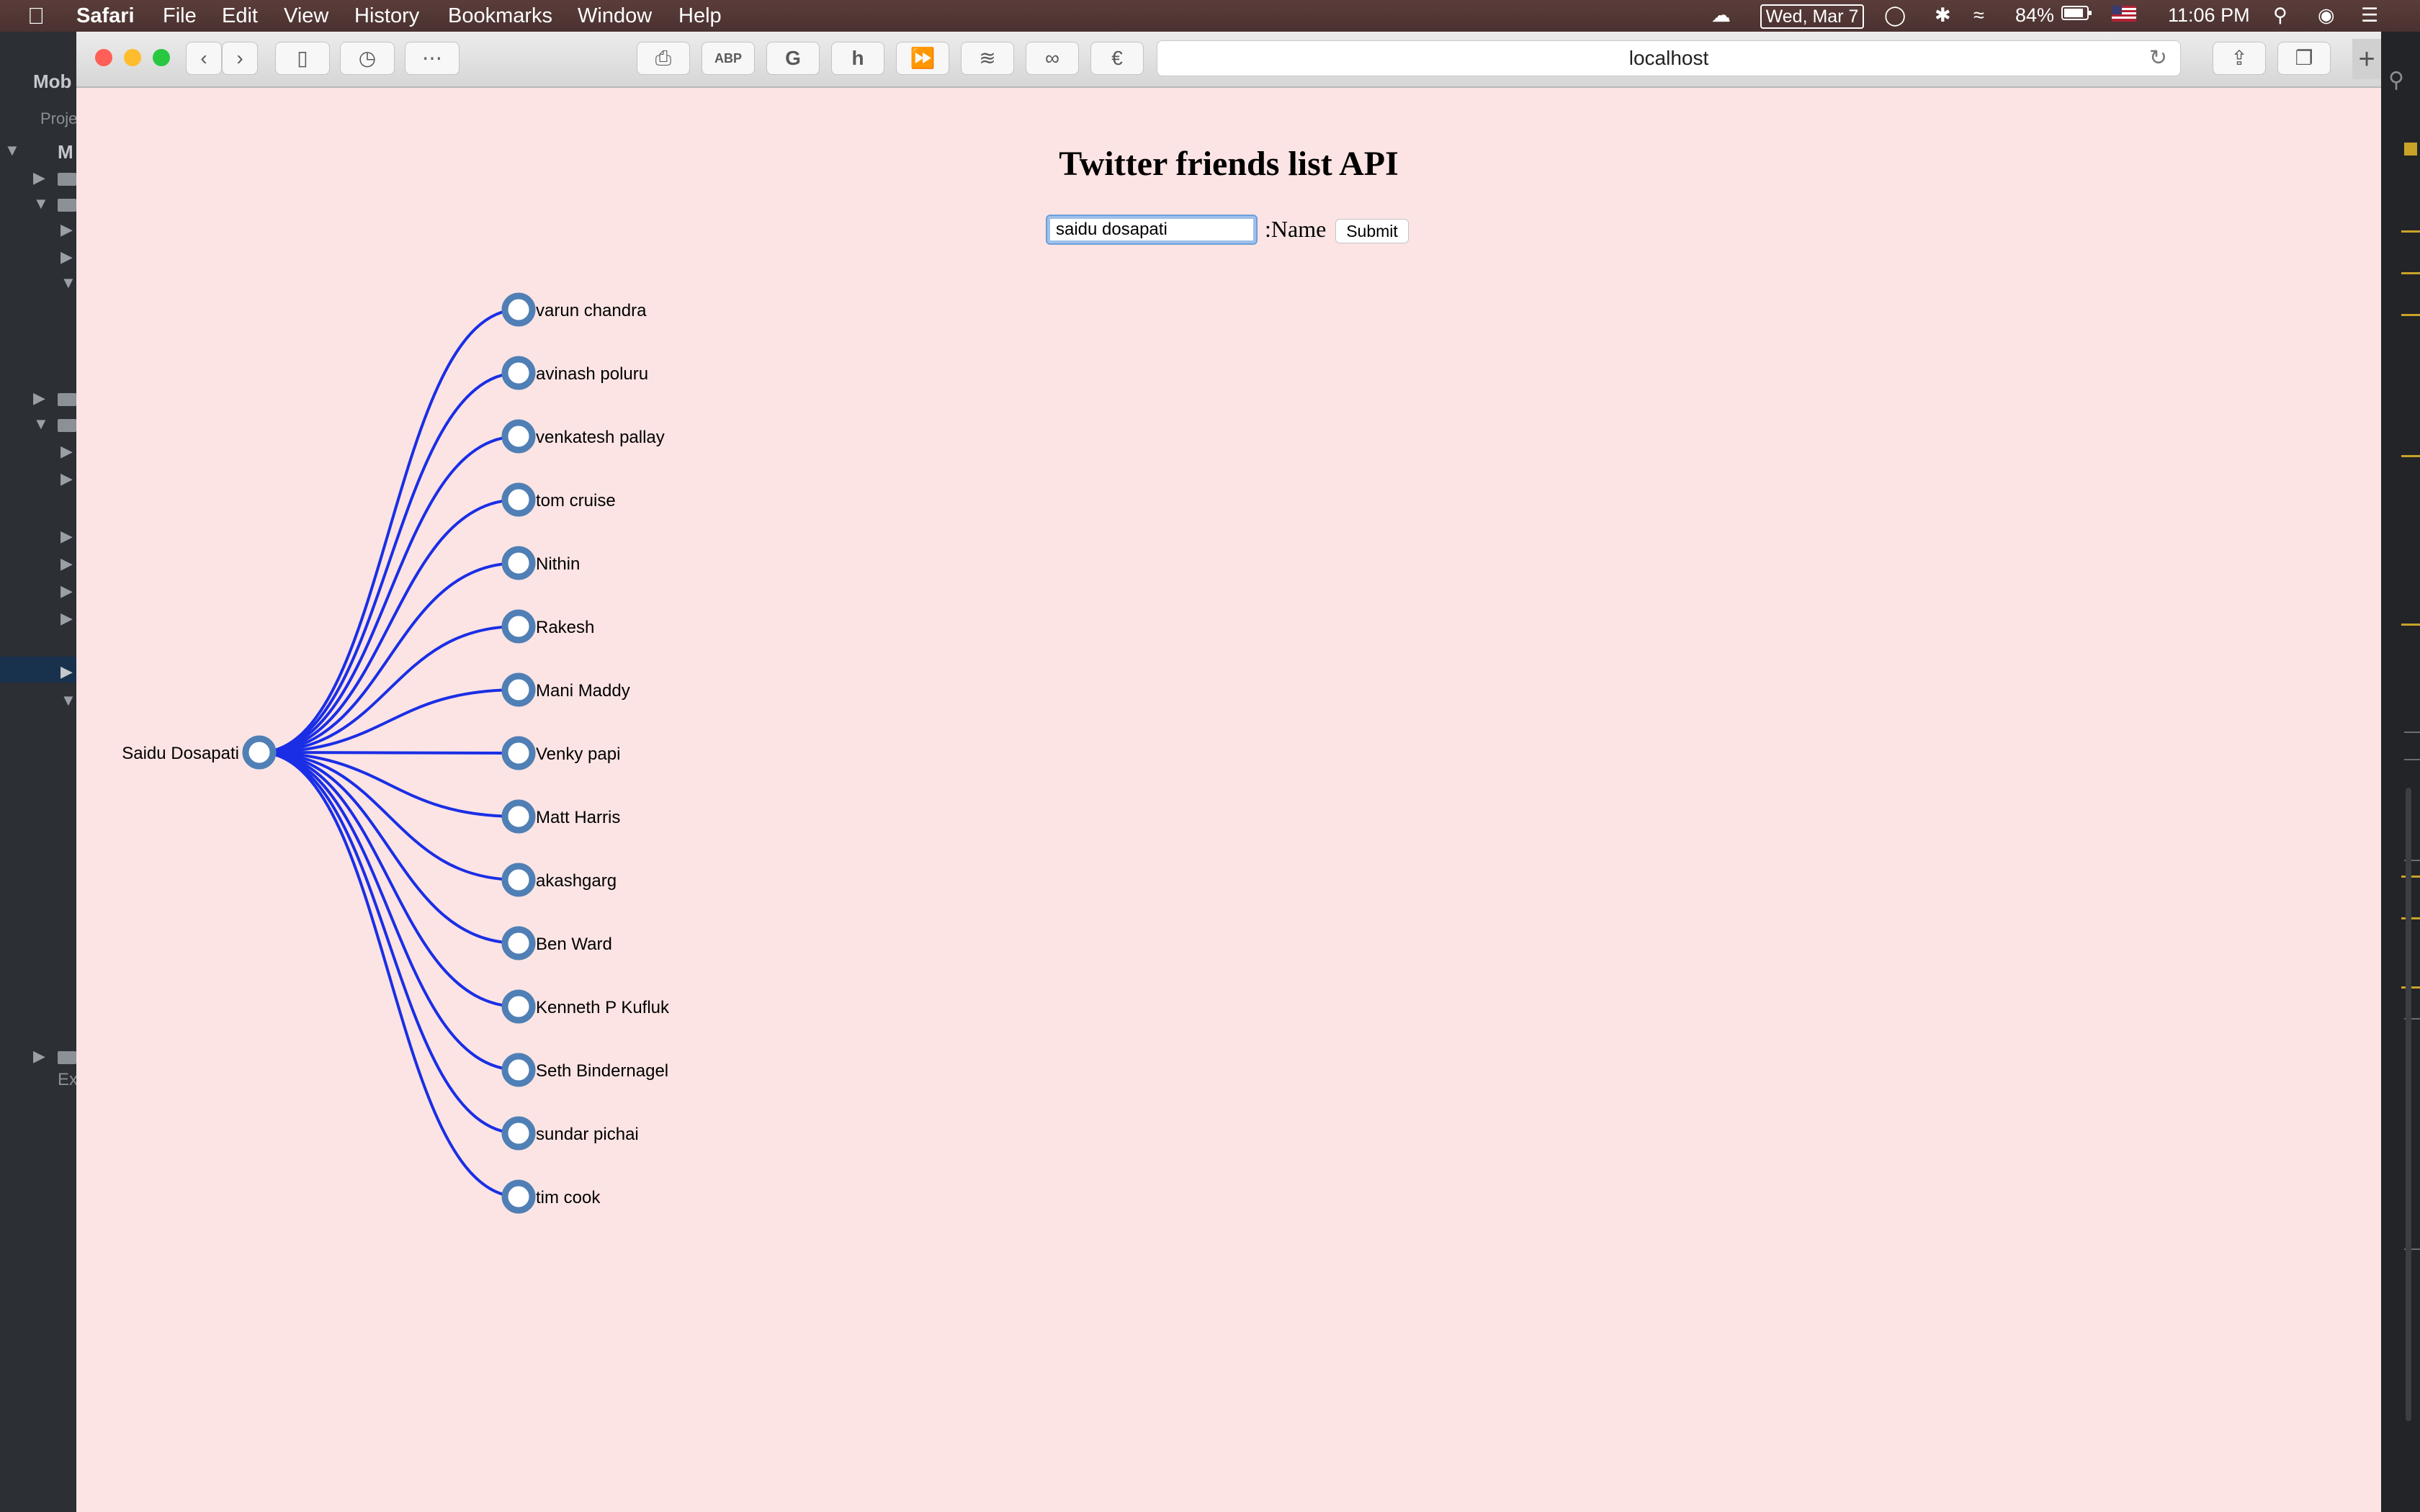  Describe the element at coordinates (574, 944) in the screenshot. I see `tree-child-label: Ben Ward` at that location.